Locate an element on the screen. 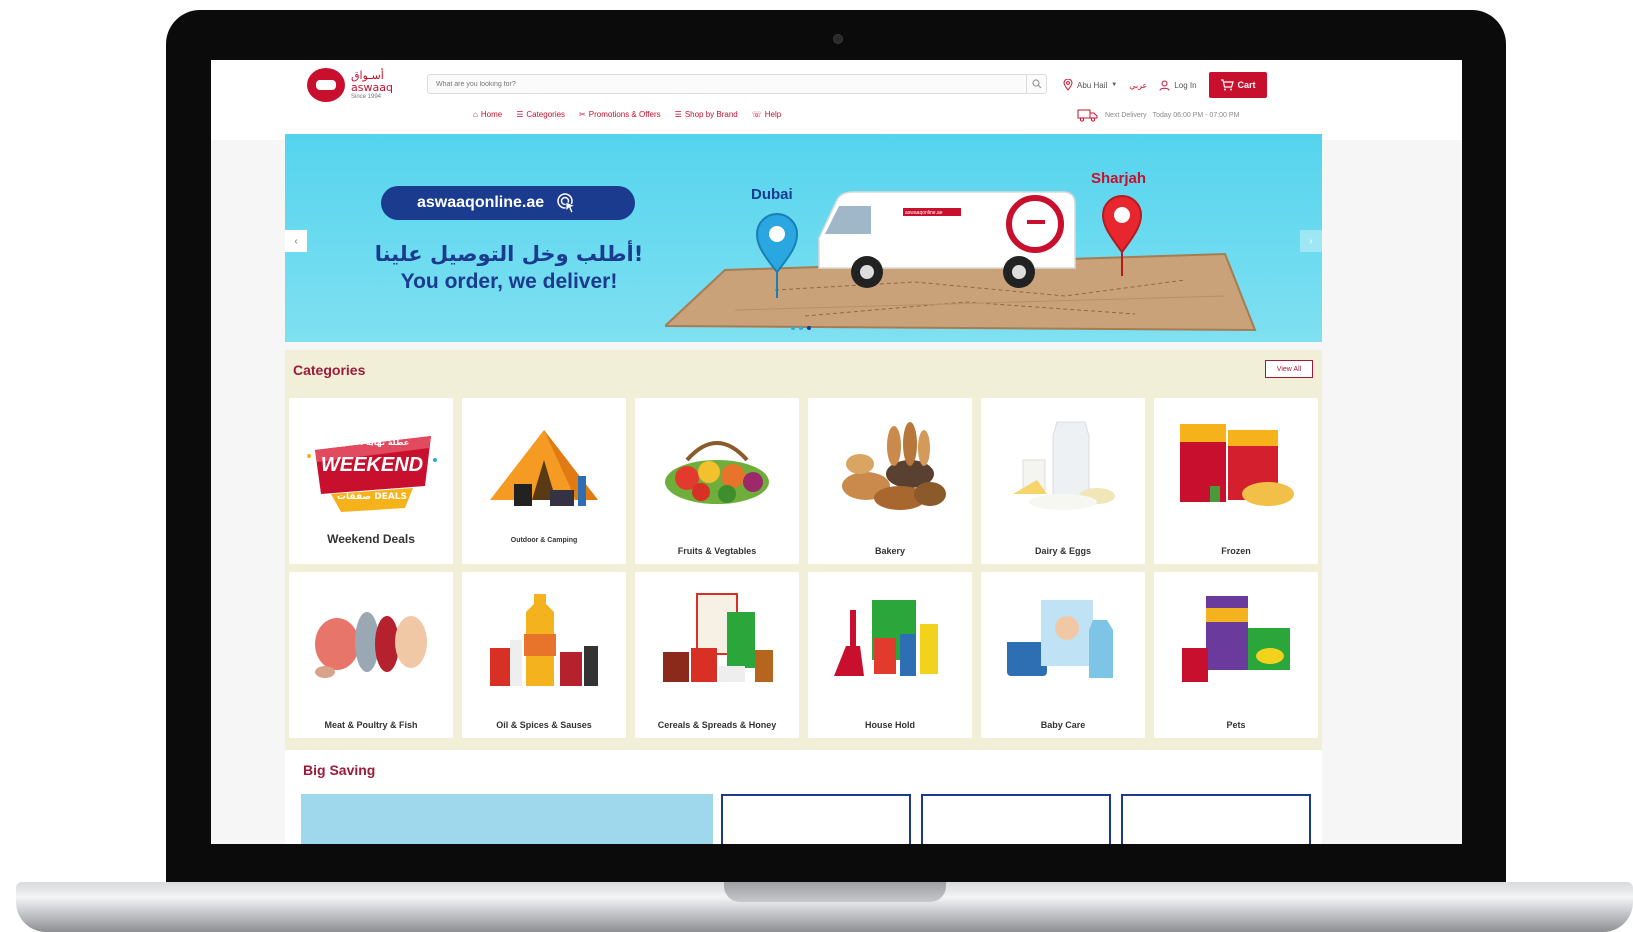 The image size is (1633, 932). banner-pagination is located at coordinates (801, 328).